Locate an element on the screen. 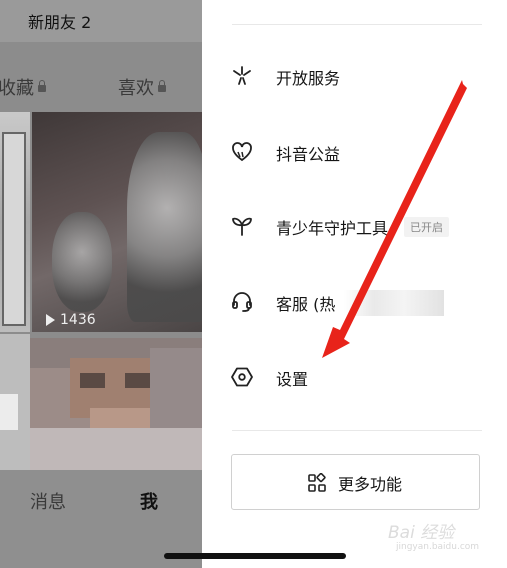  menu-item-youth-protection: 青少年守护工具 已开启 is located at coordinates (354, 226).